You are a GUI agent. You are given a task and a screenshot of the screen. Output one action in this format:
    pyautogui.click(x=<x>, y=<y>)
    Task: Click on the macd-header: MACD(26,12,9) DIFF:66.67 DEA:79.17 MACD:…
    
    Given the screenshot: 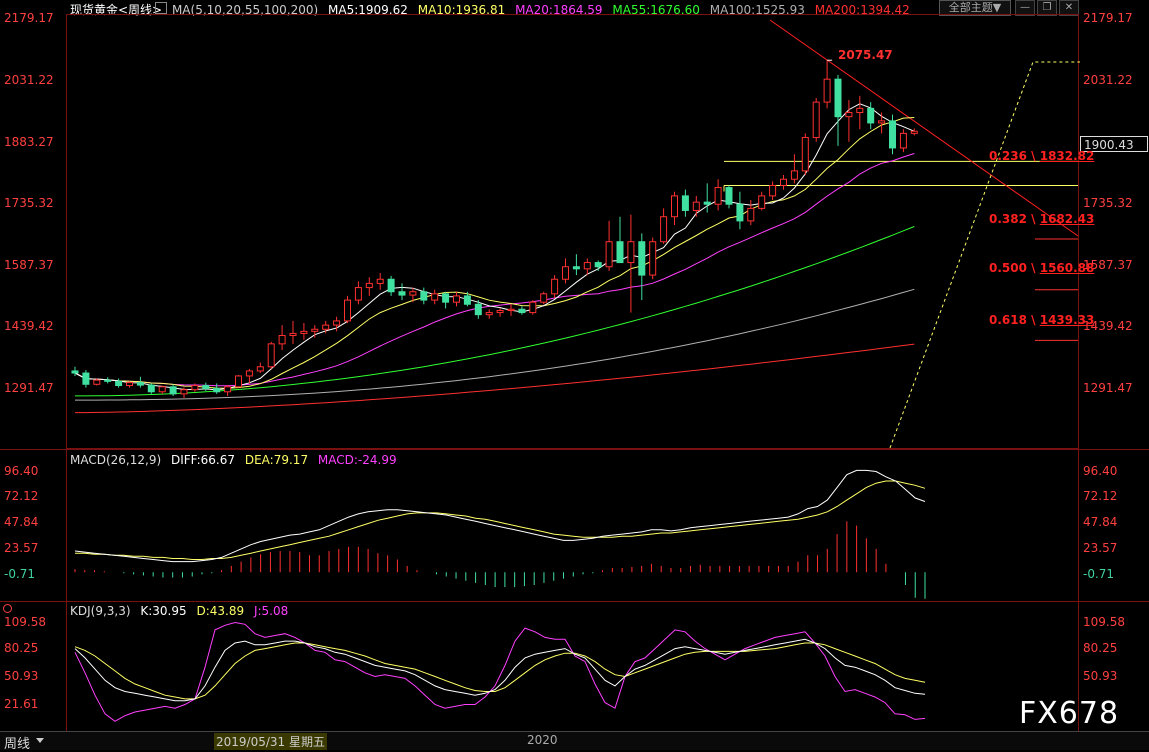 What is the action you would take?
    pyautogui.click(x=236, y=460)
    